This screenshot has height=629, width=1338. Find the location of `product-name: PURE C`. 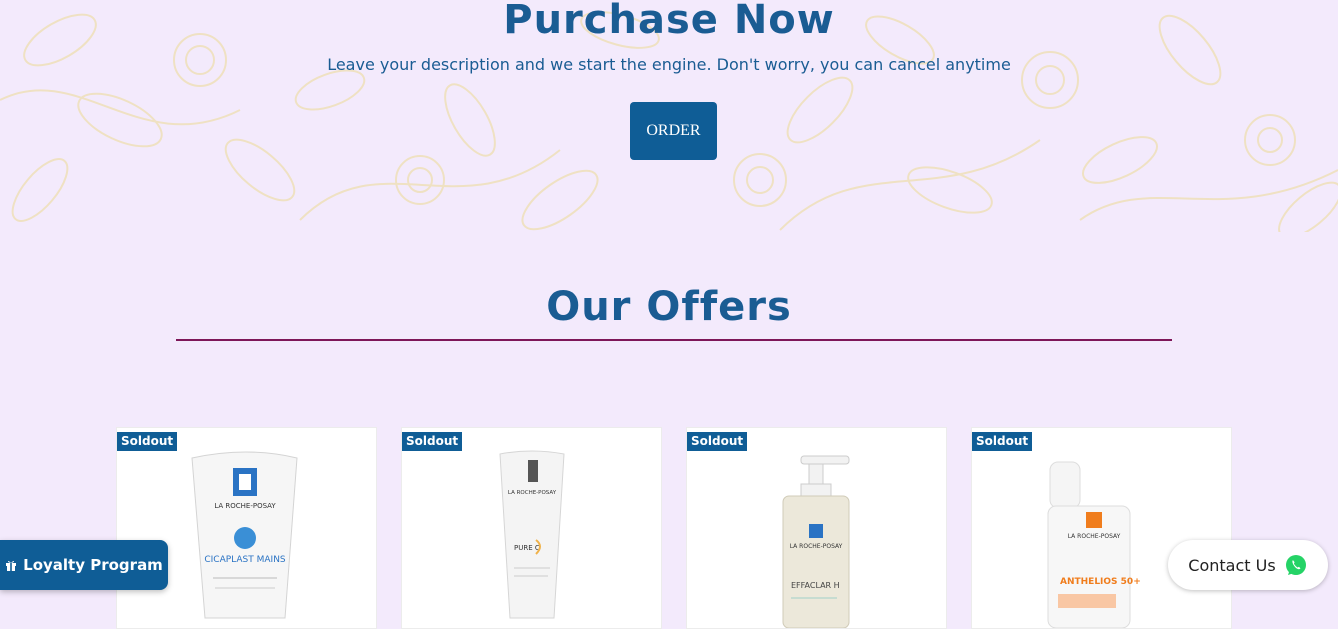

product-name: PURE C is located at coordinates (527, 548).